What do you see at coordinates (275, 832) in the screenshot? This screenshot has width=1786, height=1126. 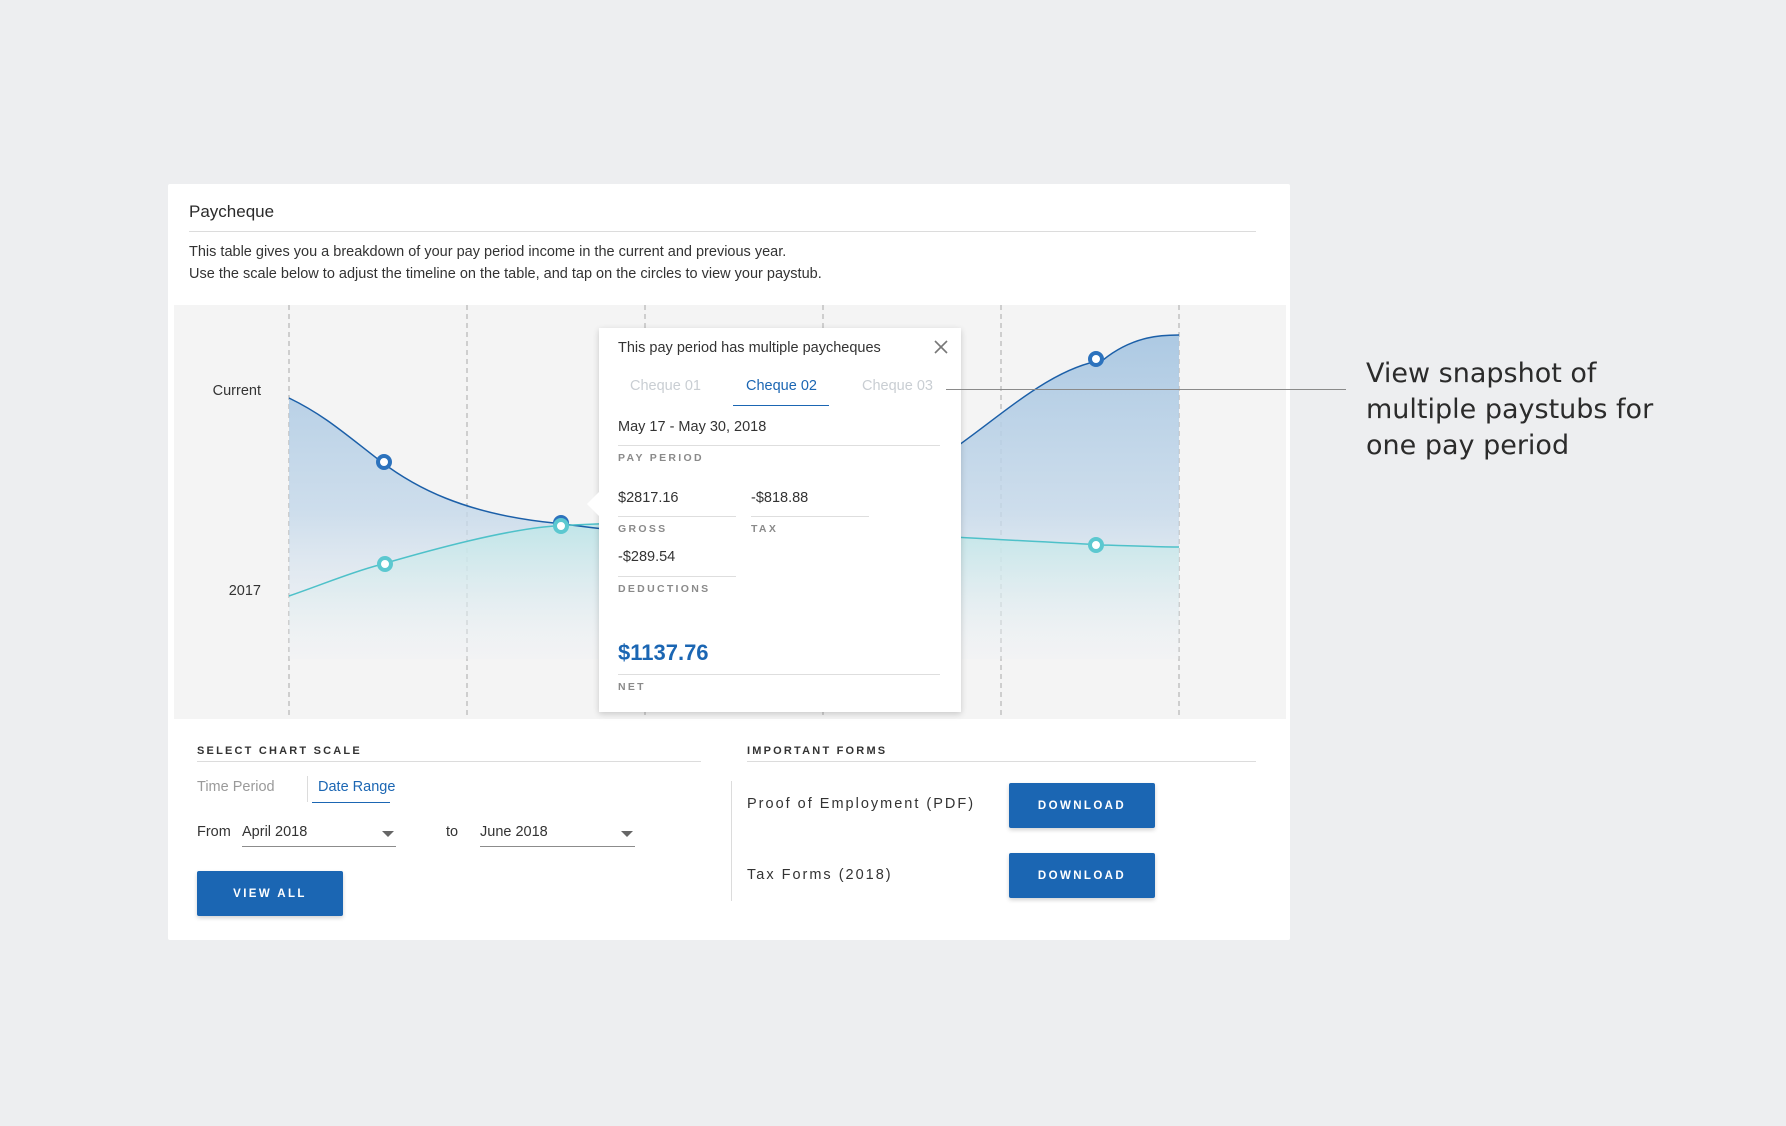 I see `from-month-value: April 2018` at bounding box center [275, 832].